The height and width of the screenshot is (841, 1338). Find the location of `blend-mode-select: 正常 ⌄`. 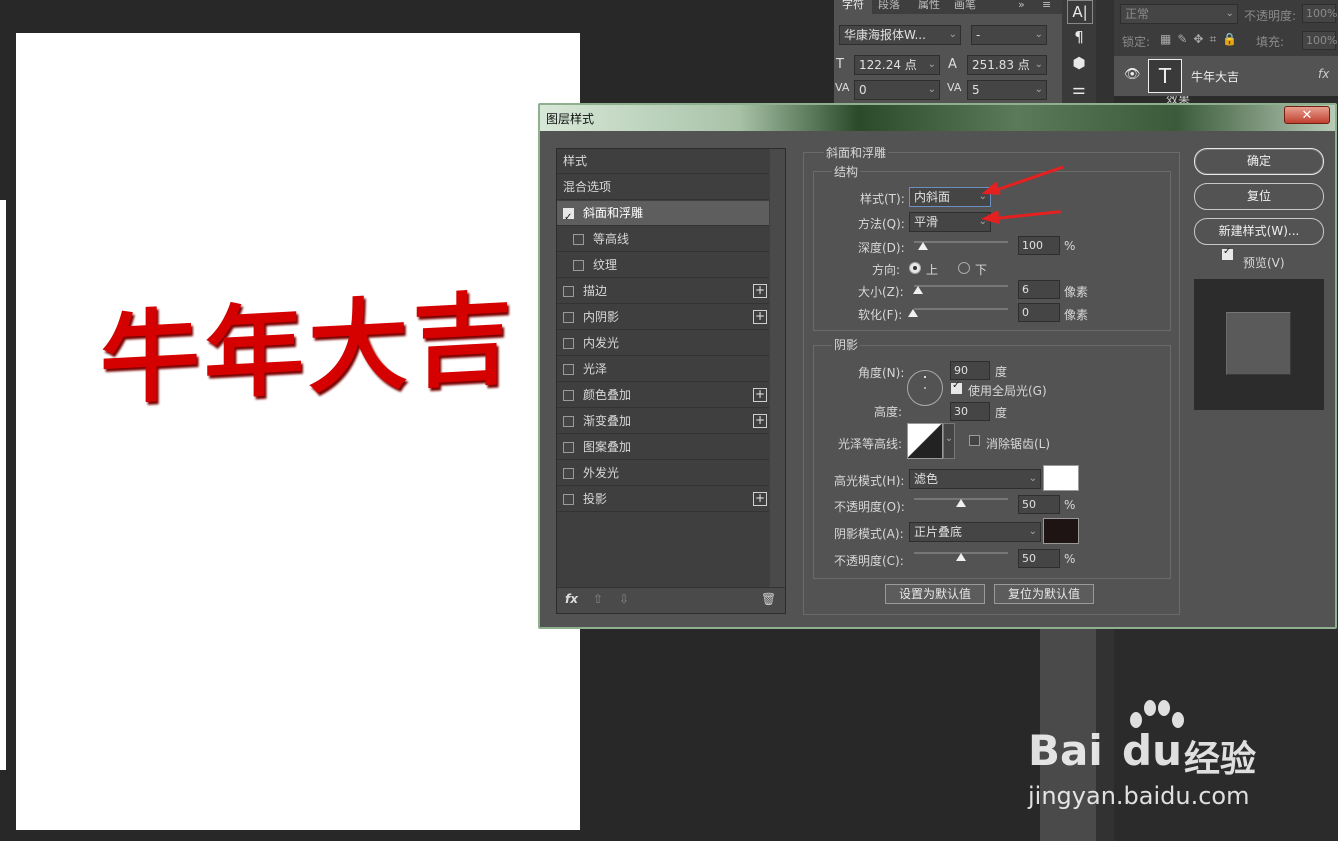

blend-mode-select: 正常 ⌄ is located at coordinates (1179, 14).